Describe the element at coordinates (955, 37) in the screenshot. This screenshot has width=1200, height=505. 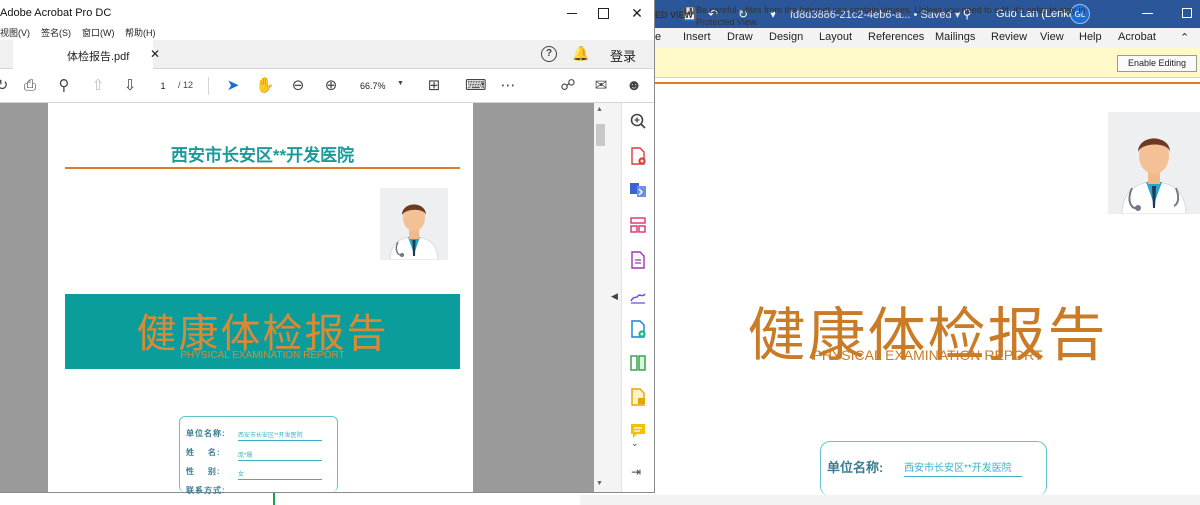
I see `tab-mailings: Mailings` at that location.